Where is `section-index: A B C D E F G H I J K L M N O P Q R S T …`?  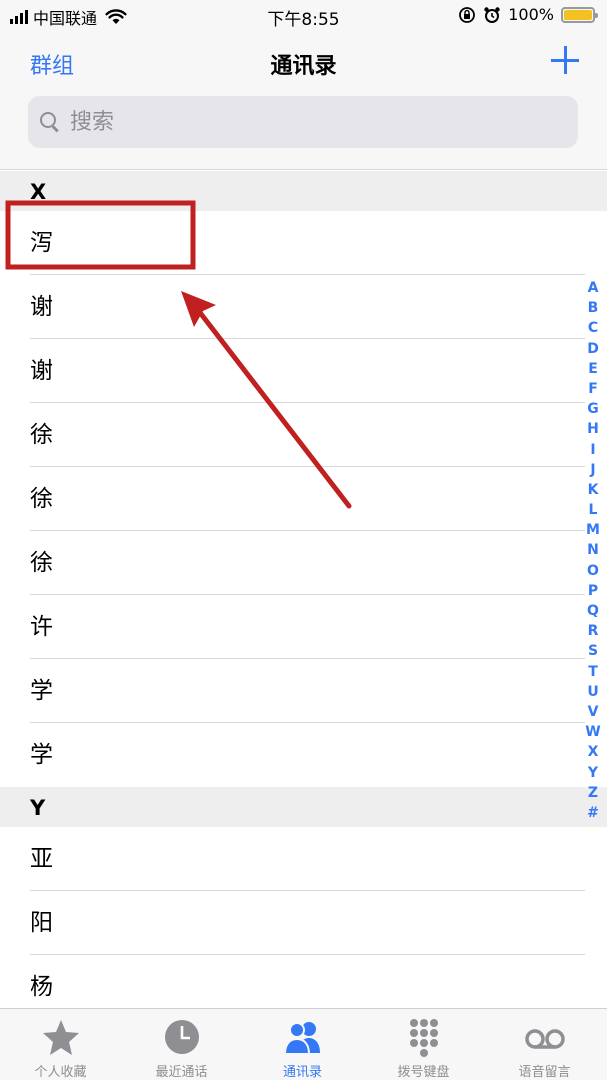
section-index: A B C D E F G H I J K L M N O P Q R S T … is located at coordinates (593, 550).